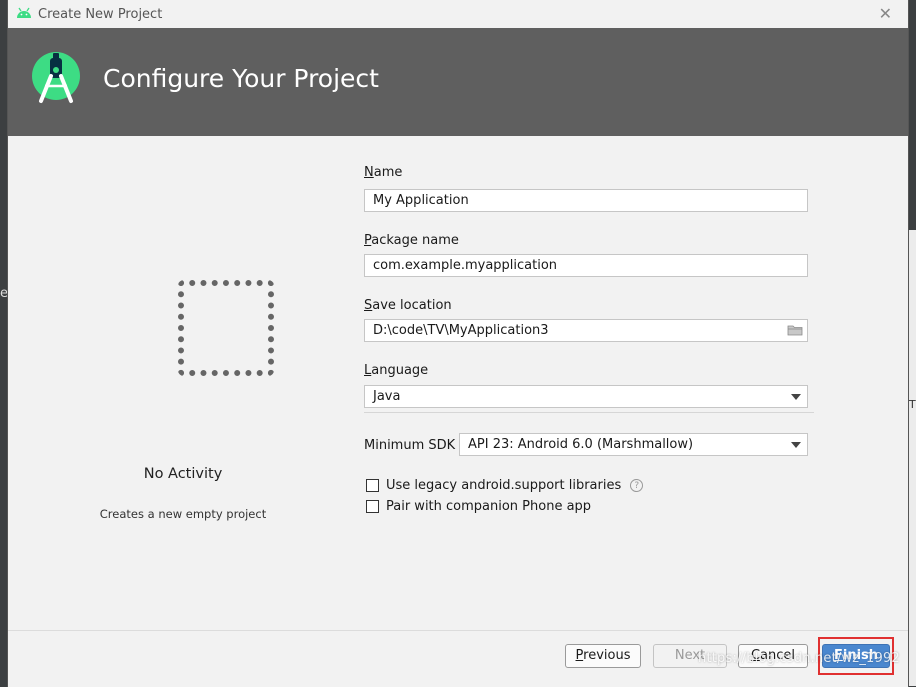 This screenshot has height=687, width=916. I want to click on companion-app-checkbox, so click(372, 506).